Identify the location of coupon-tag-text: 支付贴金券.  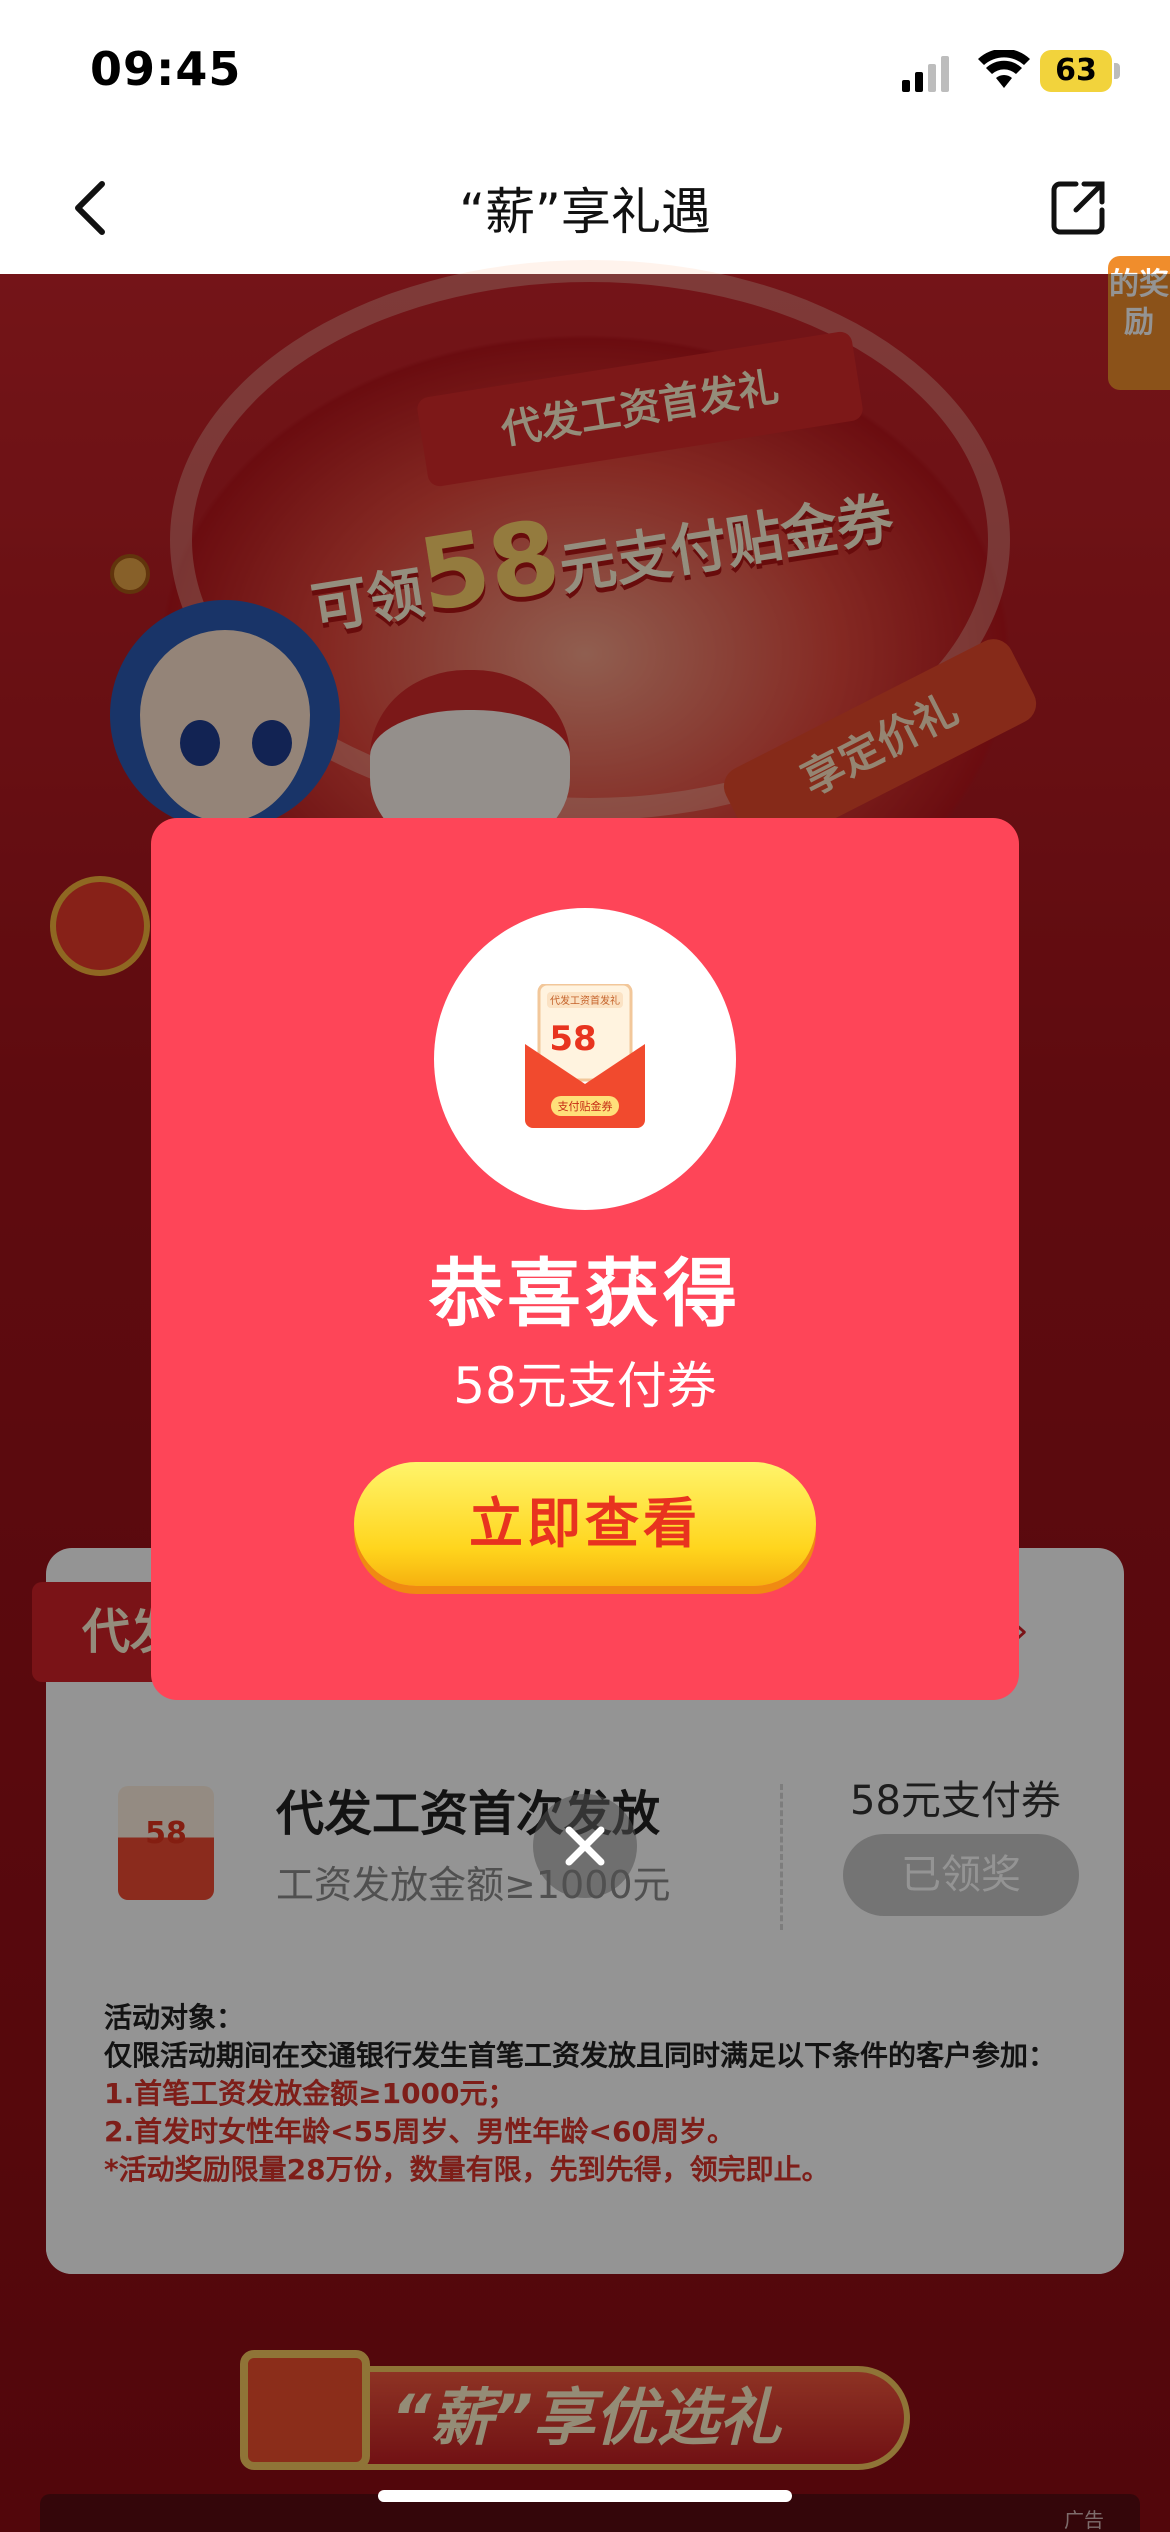
(585, 1106).